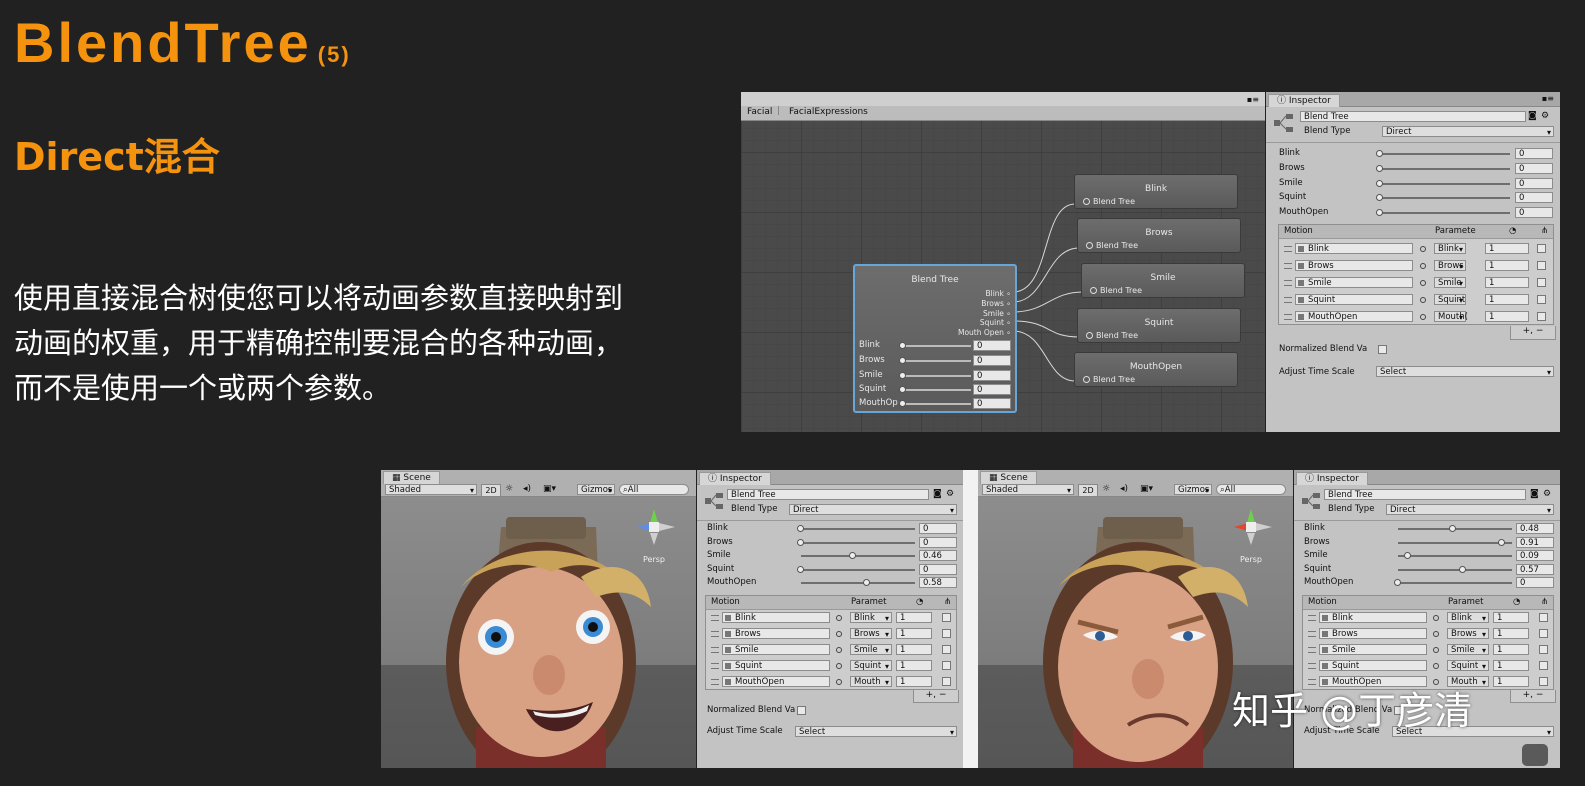 The image size is (1585, 786). What do you see at coordinates (1547, 494) in the screenshot?
I see `gear-icon: ⚙` at bounding box center [1547, 494].